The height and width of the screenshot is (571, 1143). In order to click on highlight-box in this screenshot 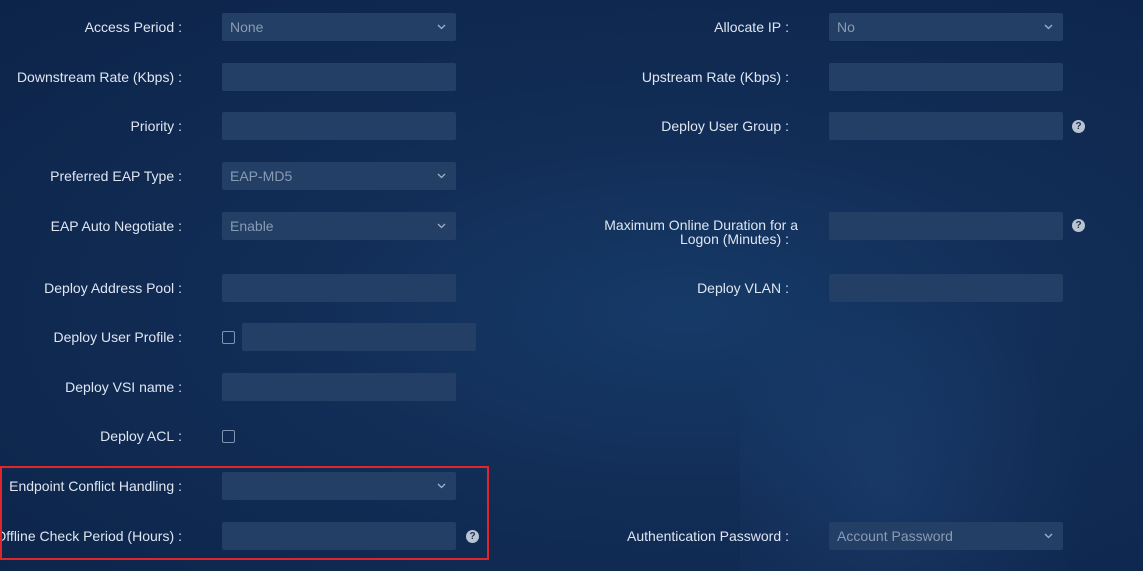, I will do `click(244, 513)`.